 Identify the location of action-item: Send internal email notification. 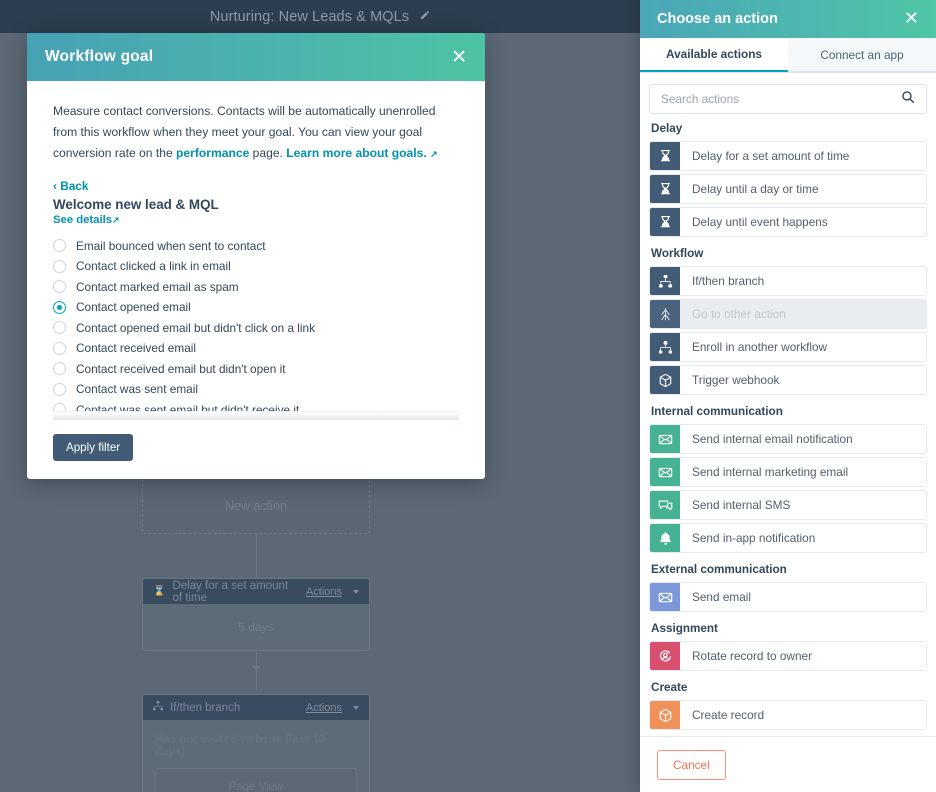
(788, 439).